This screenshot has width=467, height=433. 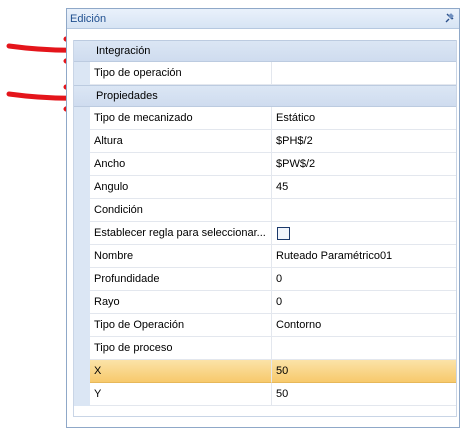 What do you see at coordinates (88, 18) in the screenshot?
I see `panel-title: Edición` at bounding box center [88, 18].